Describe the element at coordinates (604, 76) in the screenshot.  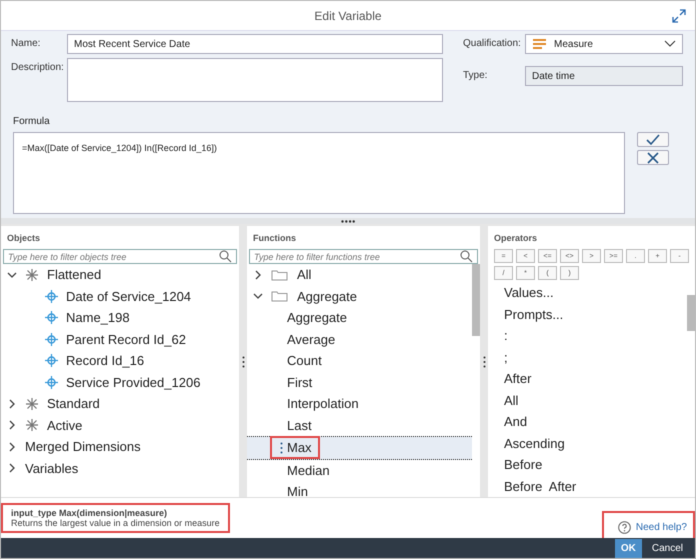
I see `type-field: Date time` at that location.